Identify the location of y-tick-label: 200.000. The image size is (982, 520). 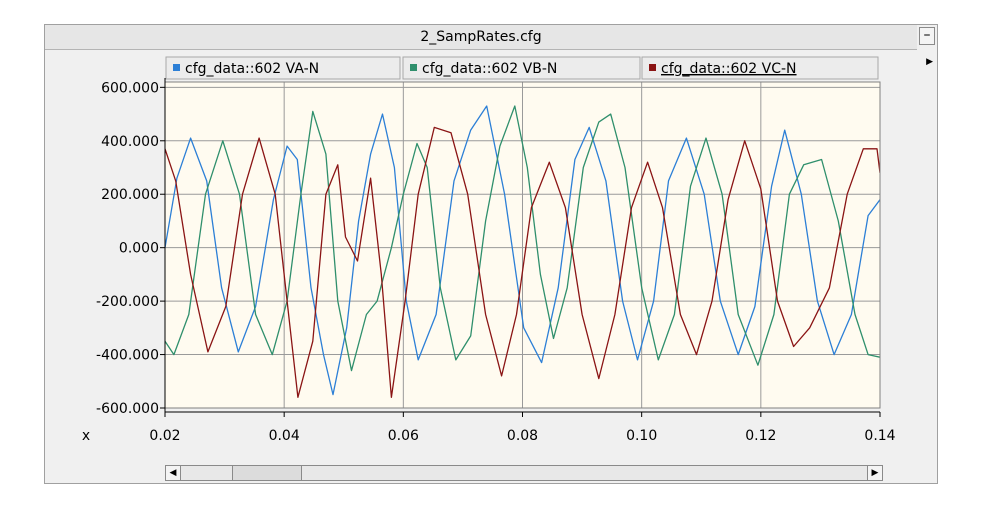
(130, 195).